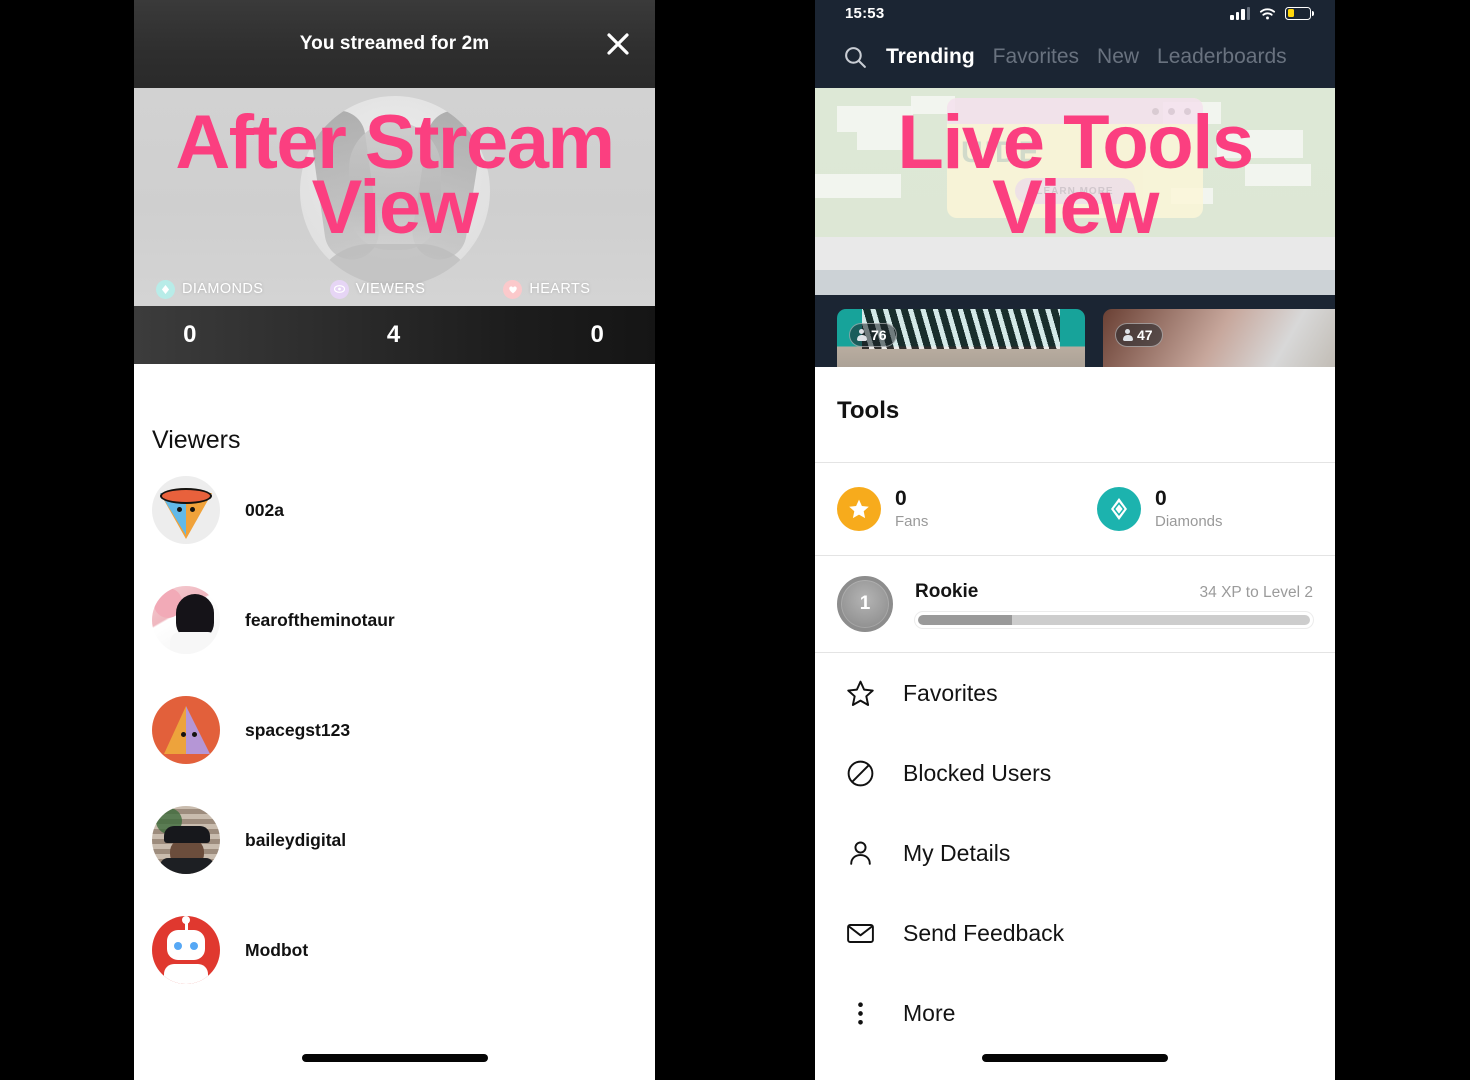 The image size is (1470, 1080). I want to click on level-xp-text: 34 XP to Level 2, so click(1256, 592).